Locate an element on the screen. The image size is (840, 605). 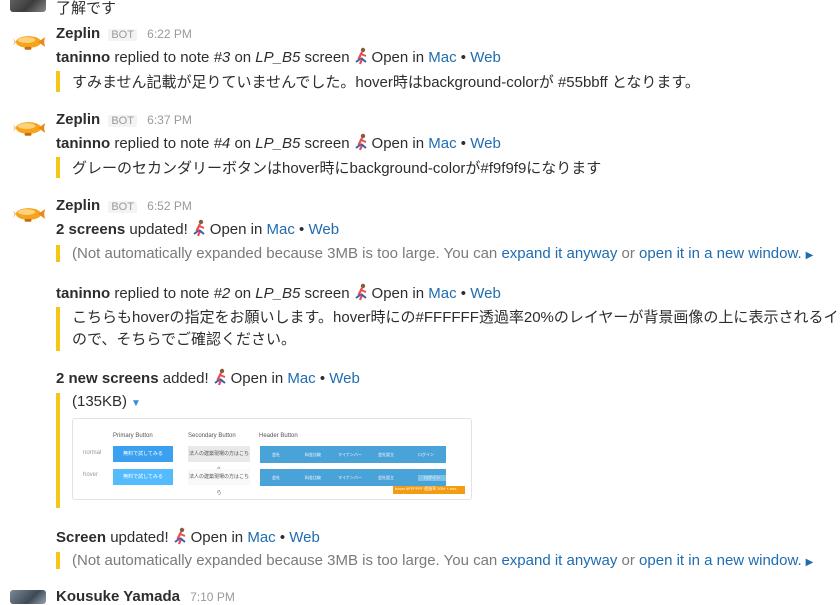
author-name: Kousuke Yamada is located at coordinates (118, 596).